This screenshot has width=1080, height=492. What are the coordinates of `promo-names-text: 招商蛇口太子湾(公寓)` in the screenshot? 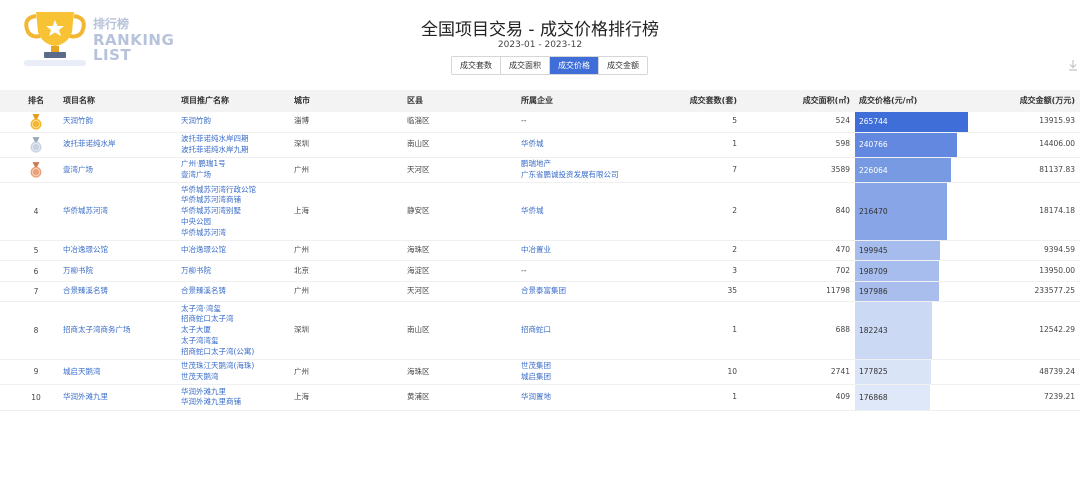 It's located at (217, 352).